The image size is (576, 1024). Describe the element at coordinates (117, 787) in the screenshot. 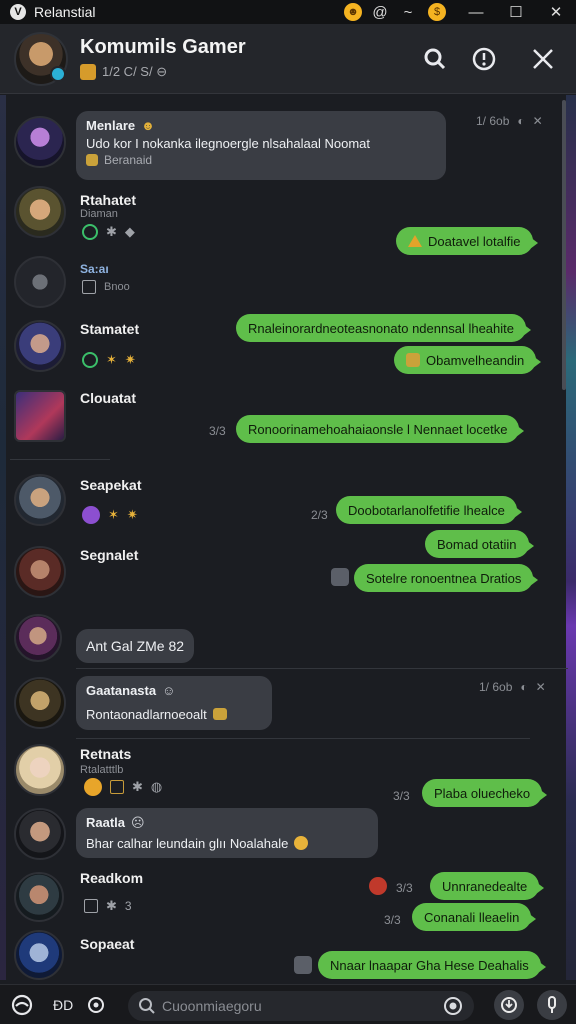

I see `box-icon` at that location.